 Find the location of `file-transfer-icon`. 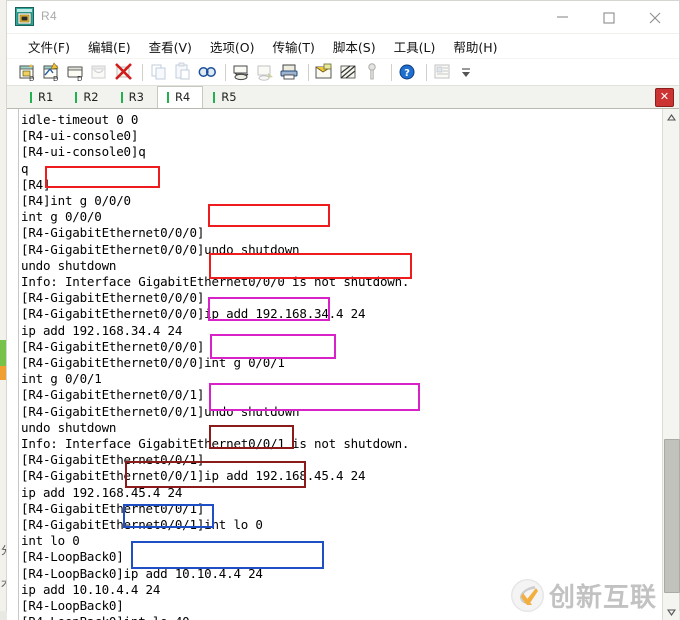

file-transfer-icon is located at coordinates (325, 72).